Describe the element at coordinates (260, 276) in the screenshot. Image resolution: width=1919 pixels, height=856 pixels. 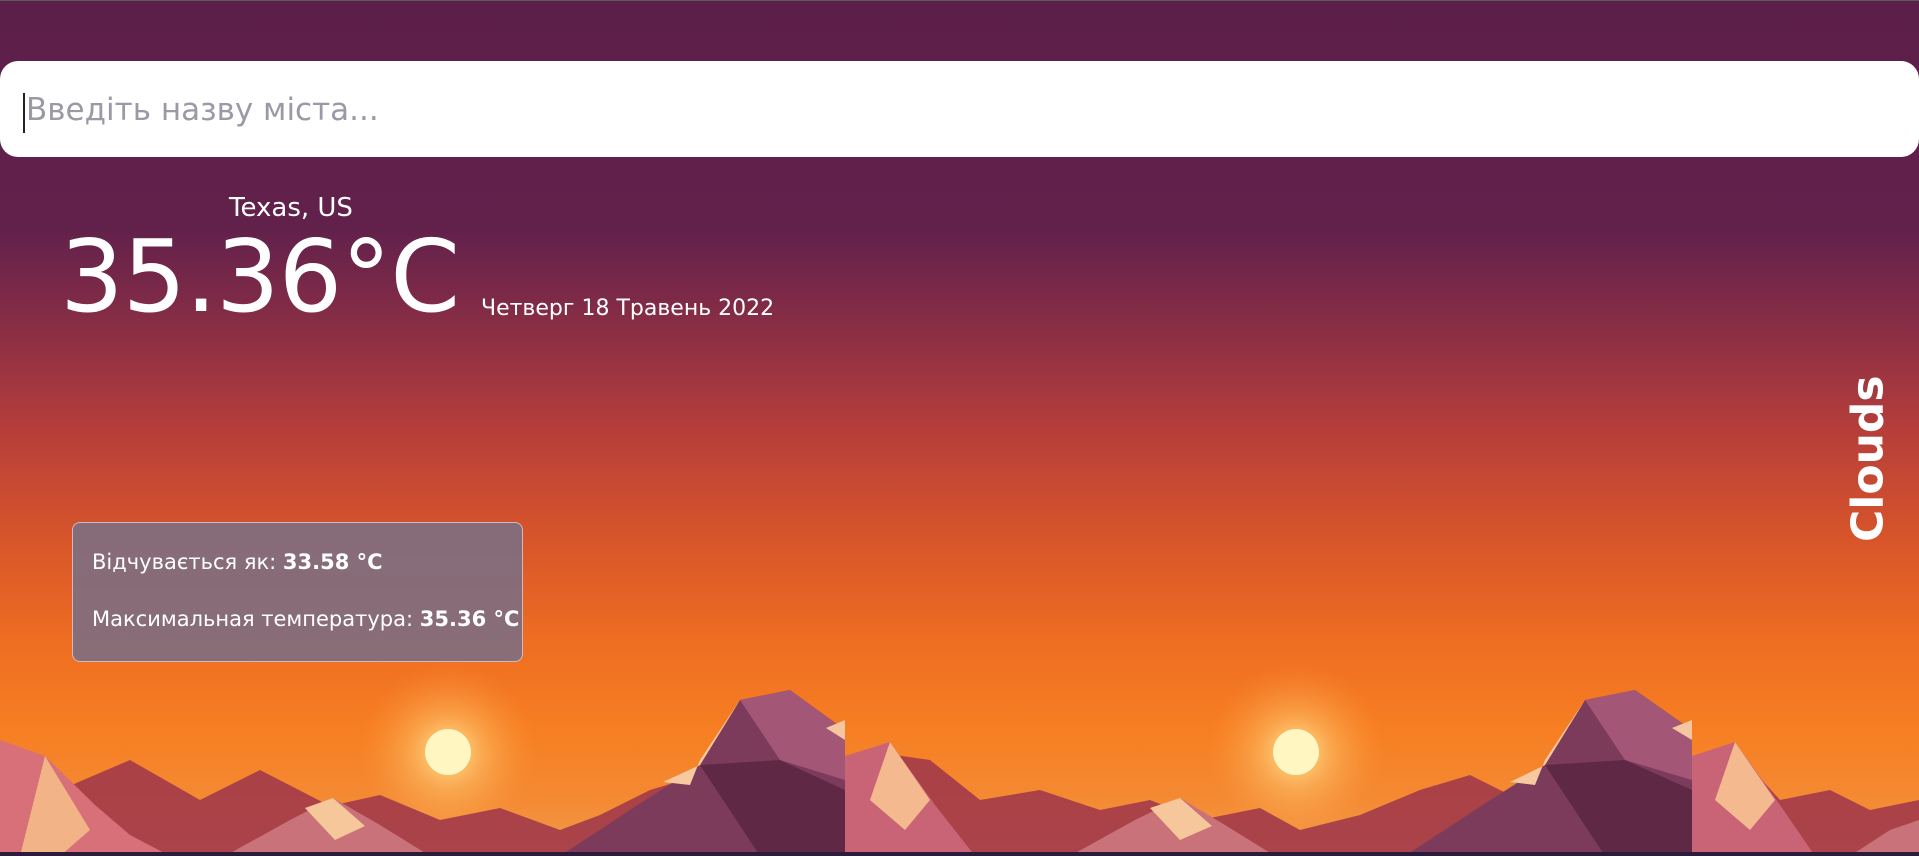
I see `current-temperature: 35.36°C` at that location.